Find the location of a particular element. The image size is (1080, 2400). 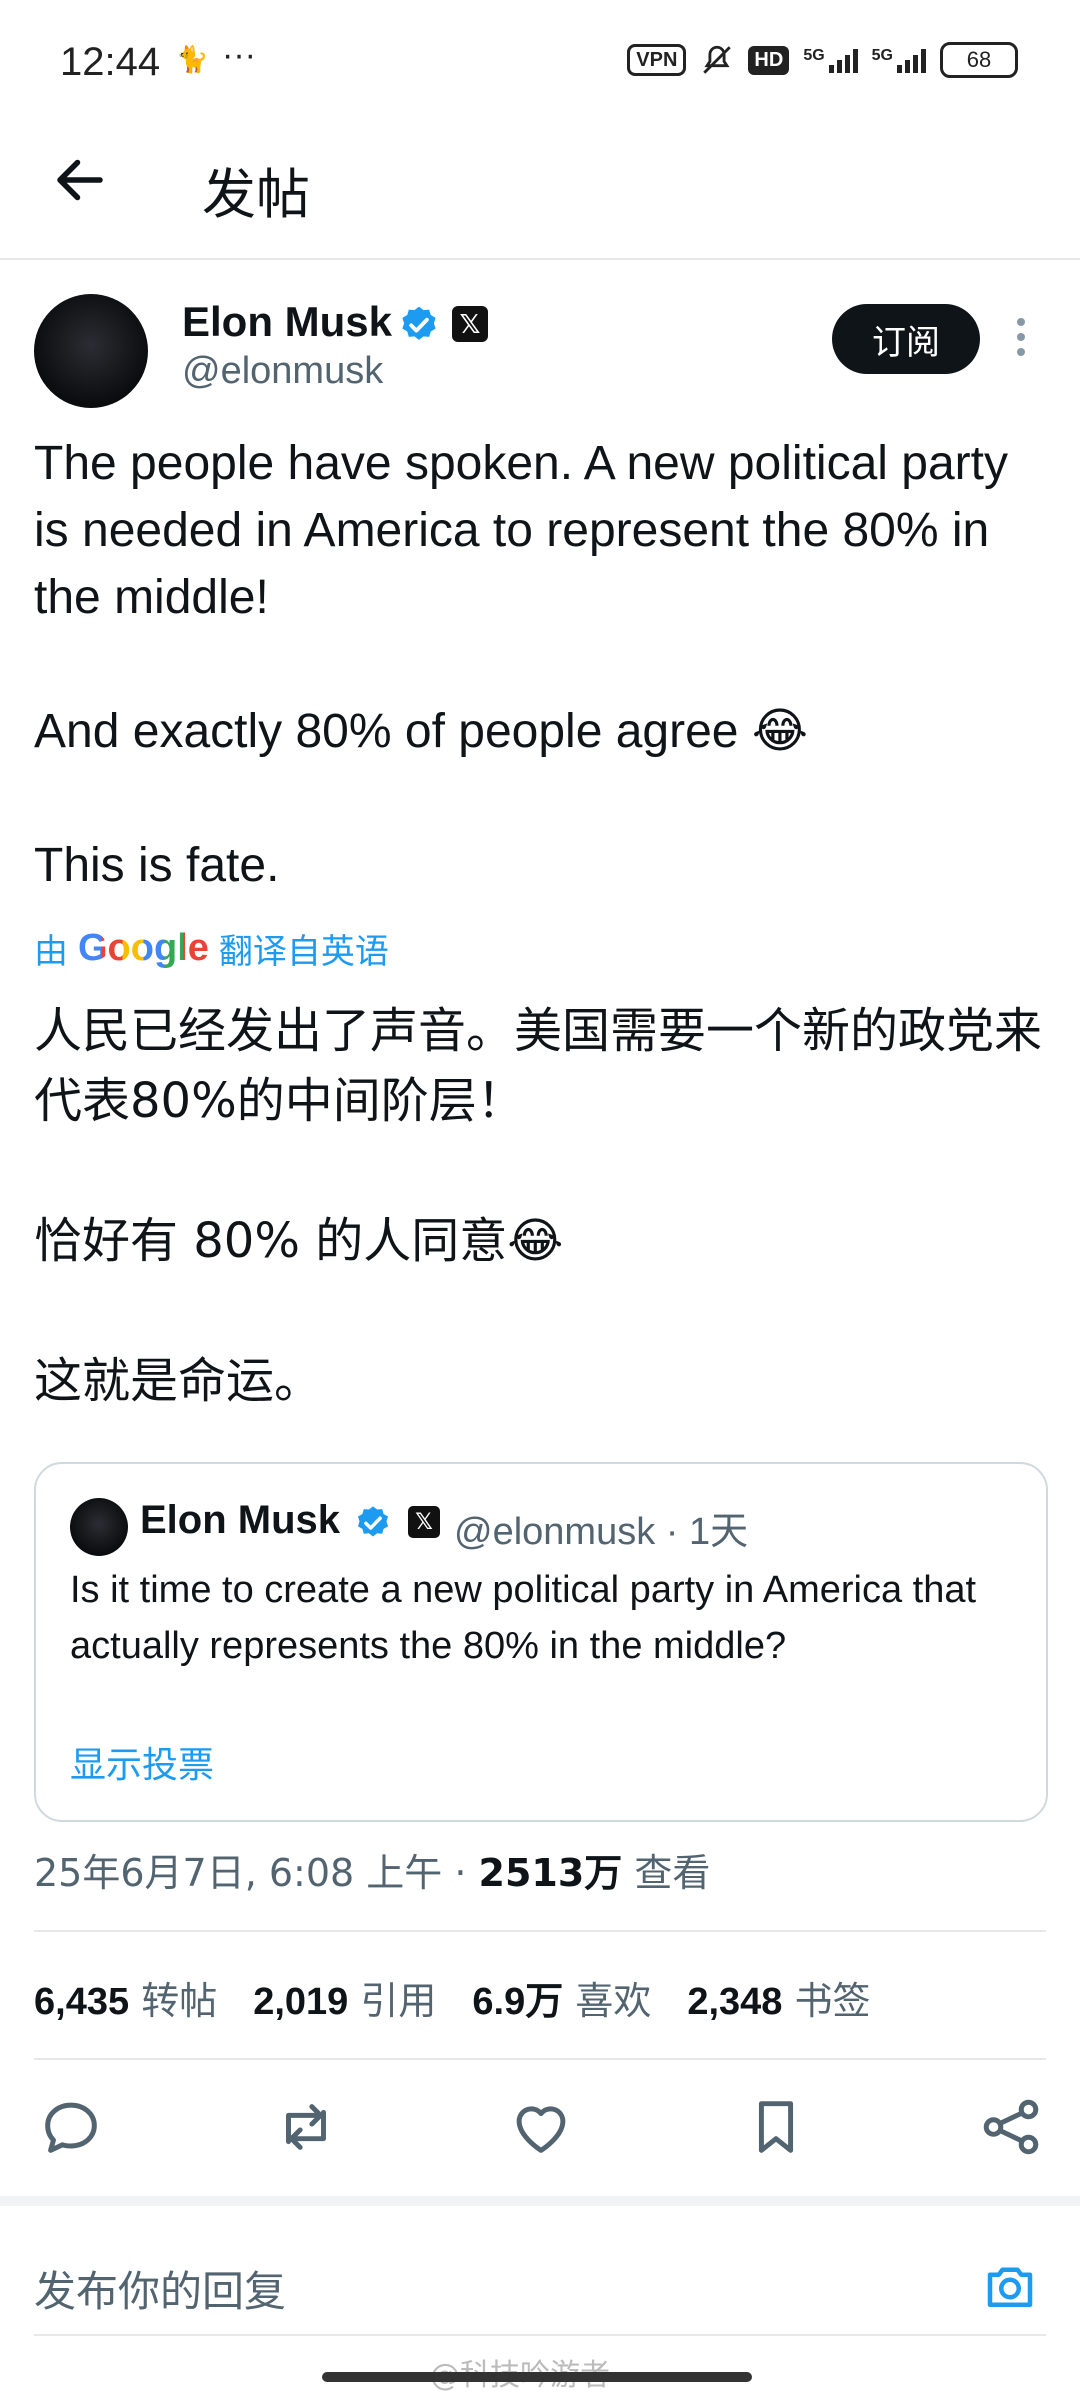

view-count: 2513万 is located at coordinates (550, 1873).